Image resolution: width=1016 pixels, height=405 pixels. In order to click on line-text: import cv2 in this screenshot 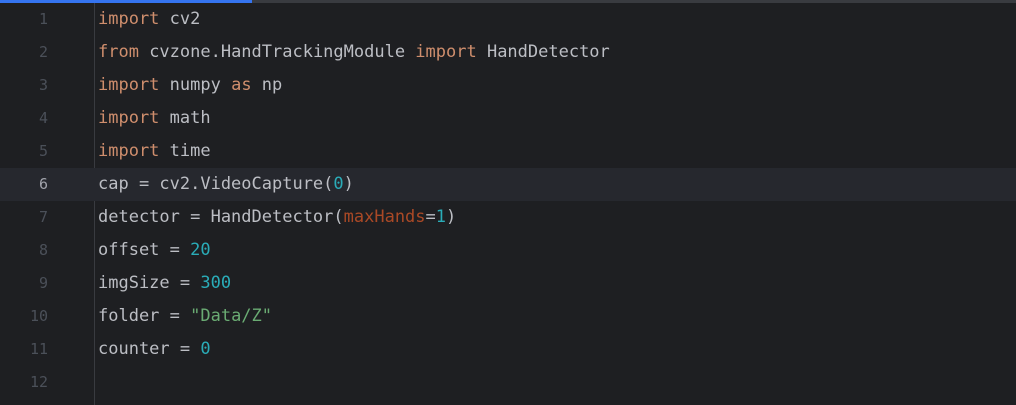, I will do `click(149, 19)`.